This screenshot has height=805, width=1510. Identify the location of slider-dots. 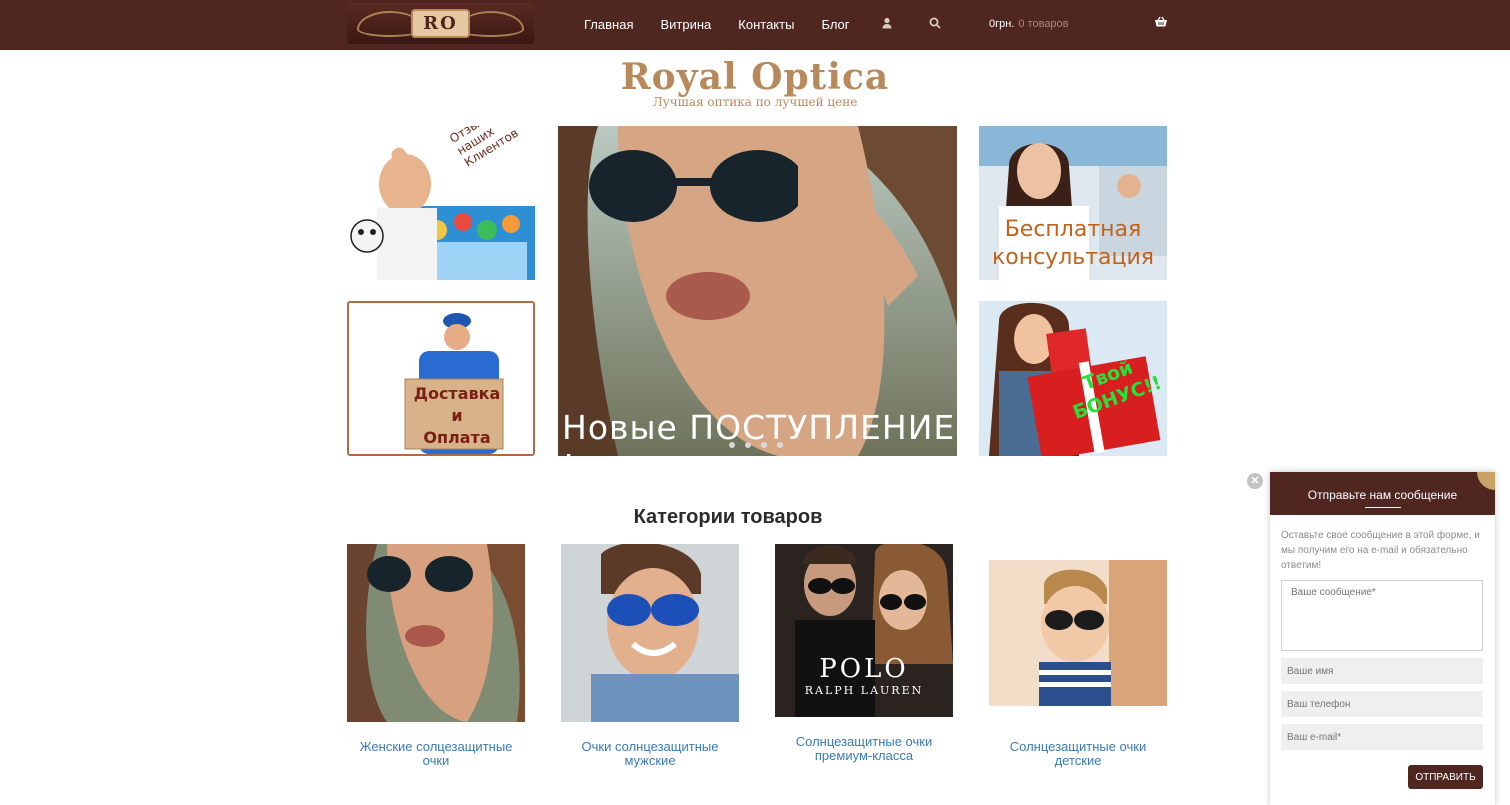
(756, 445).